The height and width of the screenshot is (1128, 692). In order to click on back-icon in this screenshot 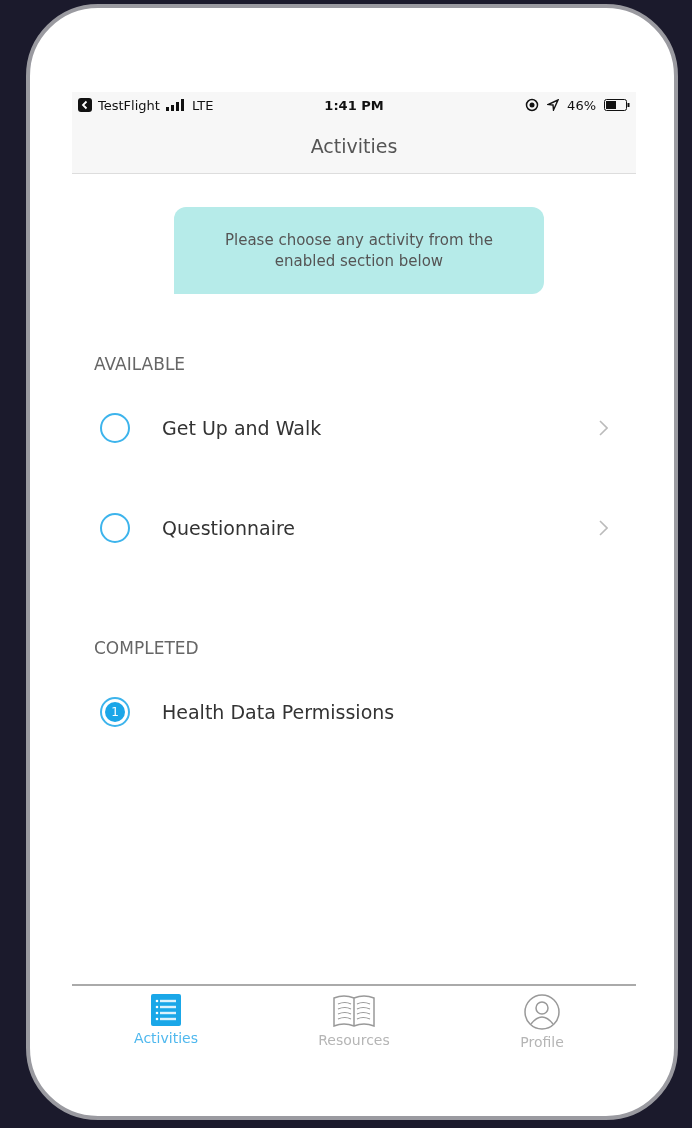, I will do `click(85, 105)`.